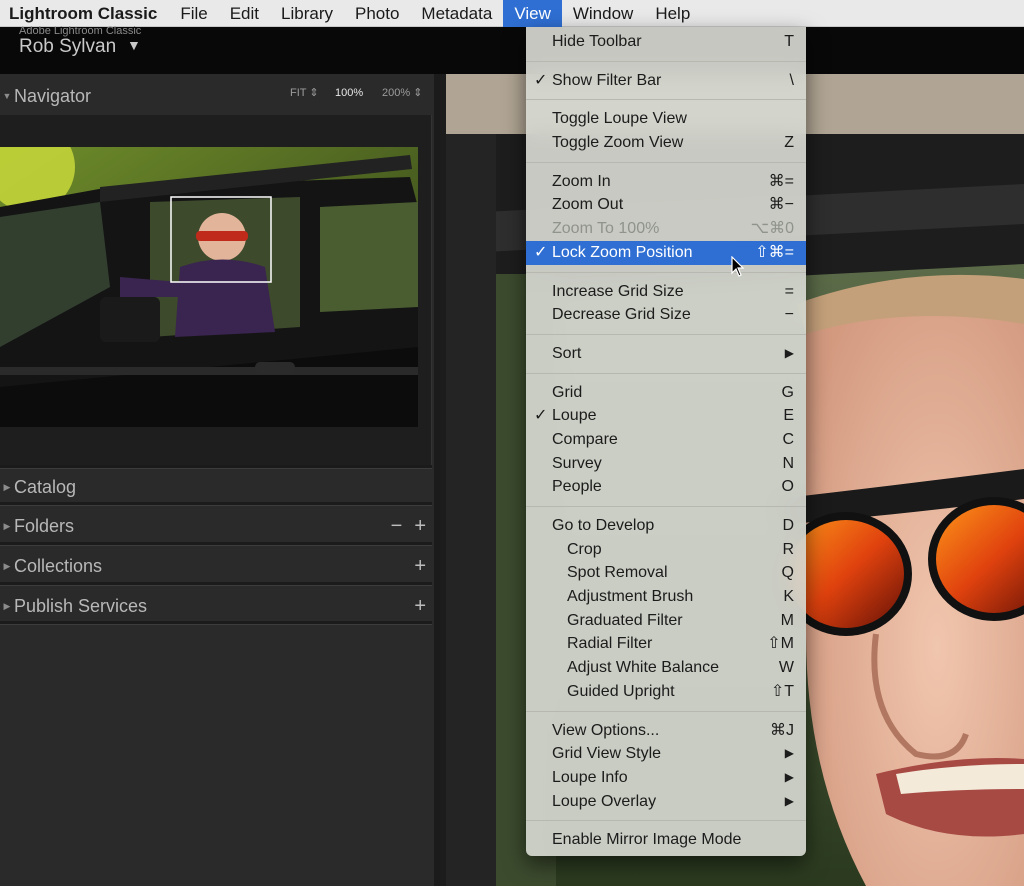  What do you see at coordinates (788, 439) in the screenshot?
I see `menu-item-shortcut: C` at bounding box center [788, 439].